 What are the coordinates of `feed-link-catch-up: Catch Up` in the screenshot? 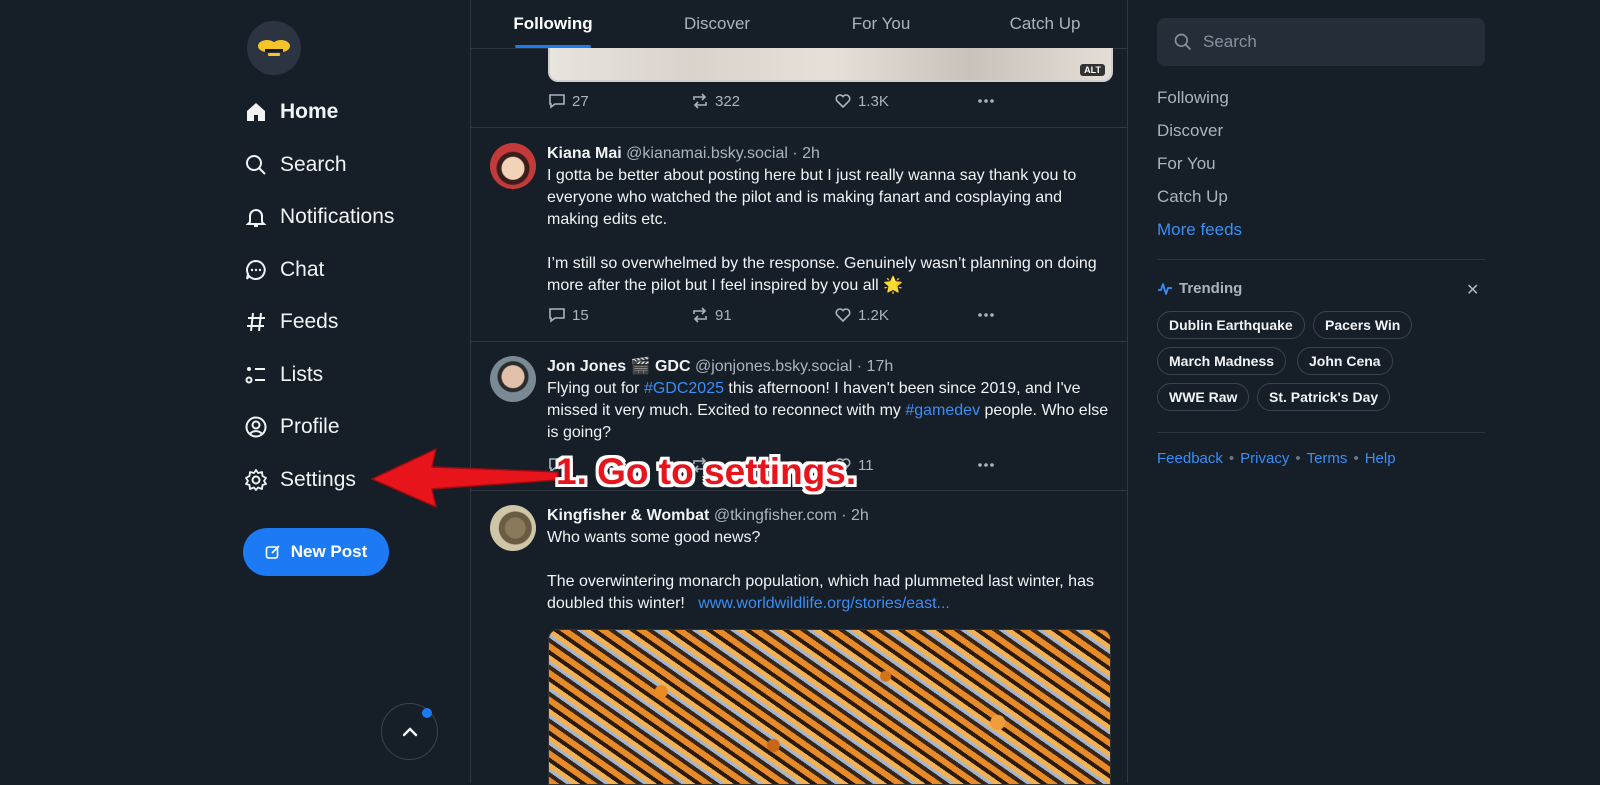 It's located at (1192, 197).